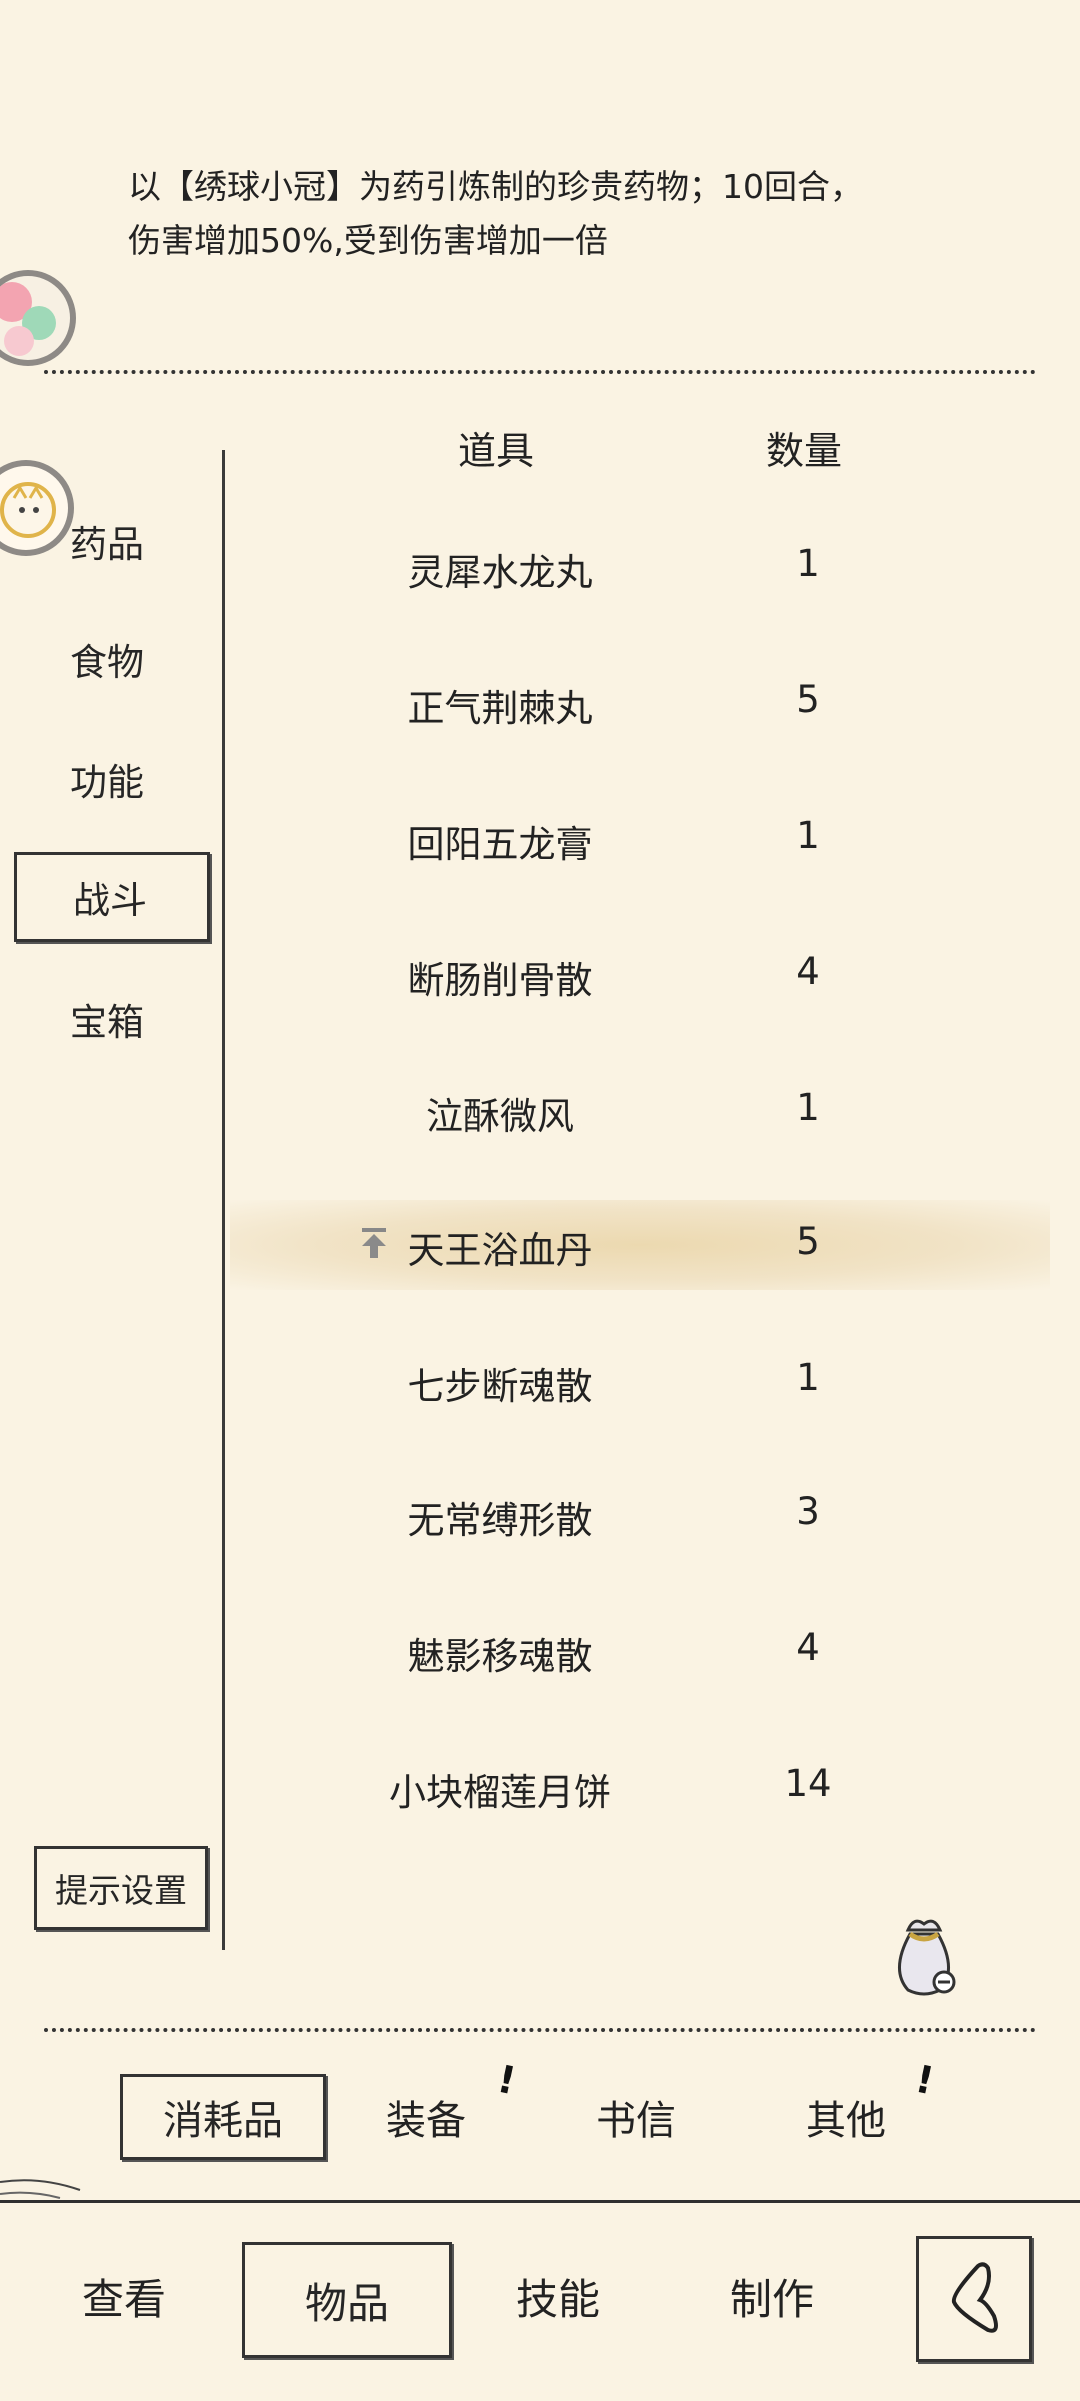 The image size is (1080, 2401). Describe the element at coordinates (500, 1792) in the screenshot. I see `item-name: 小块榴莲月饼` at that location.